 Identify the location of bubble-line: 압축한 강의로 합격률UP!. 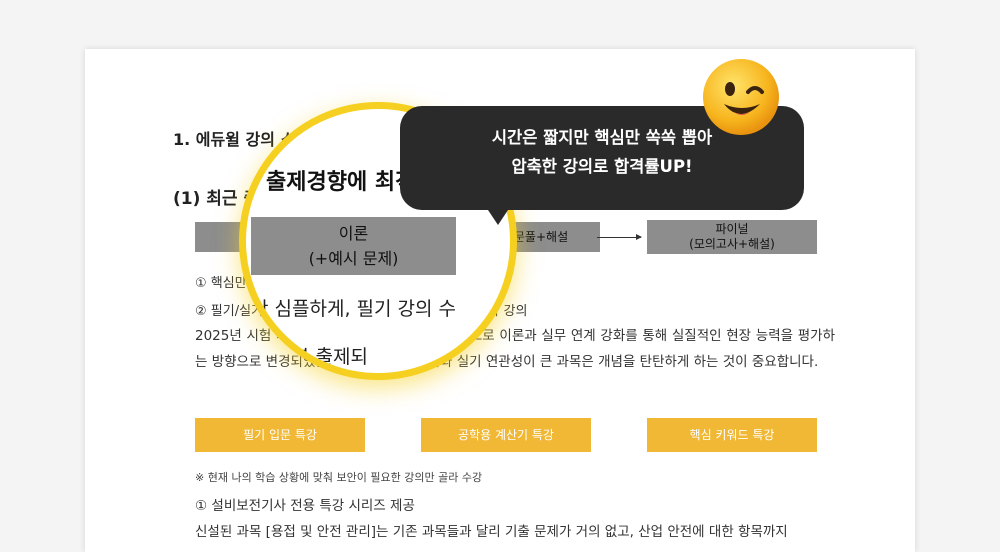
(602, 166).